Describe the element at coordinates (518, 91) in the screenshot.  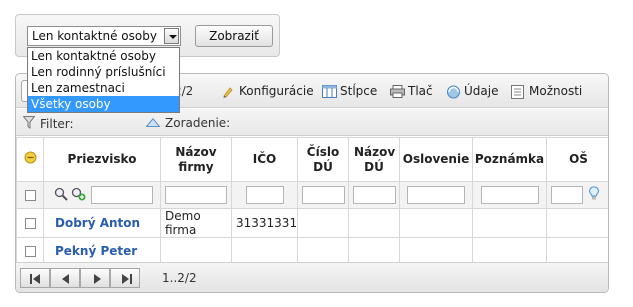
I see `document-icon` at that location.